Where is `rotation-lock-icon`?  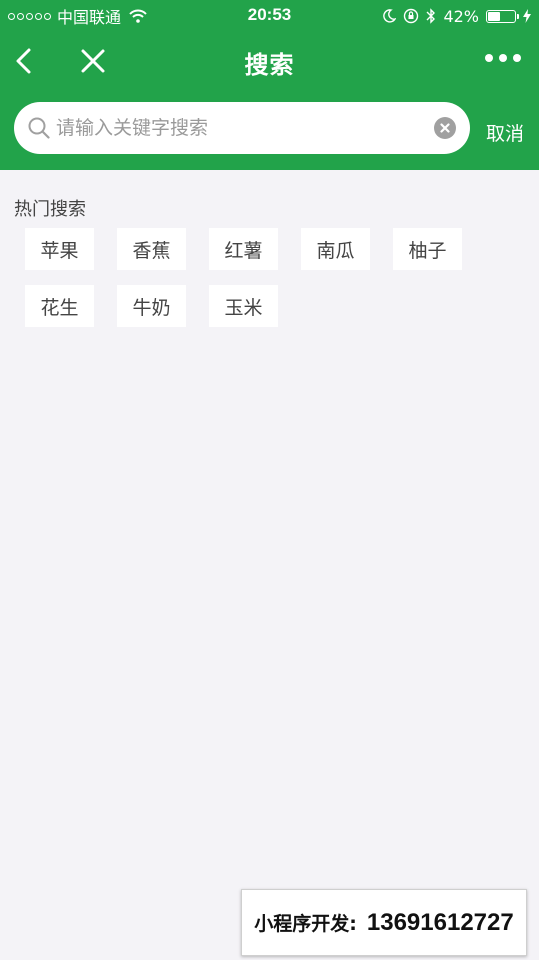
rotation-lock-icon is located at coordinates (411, 16).